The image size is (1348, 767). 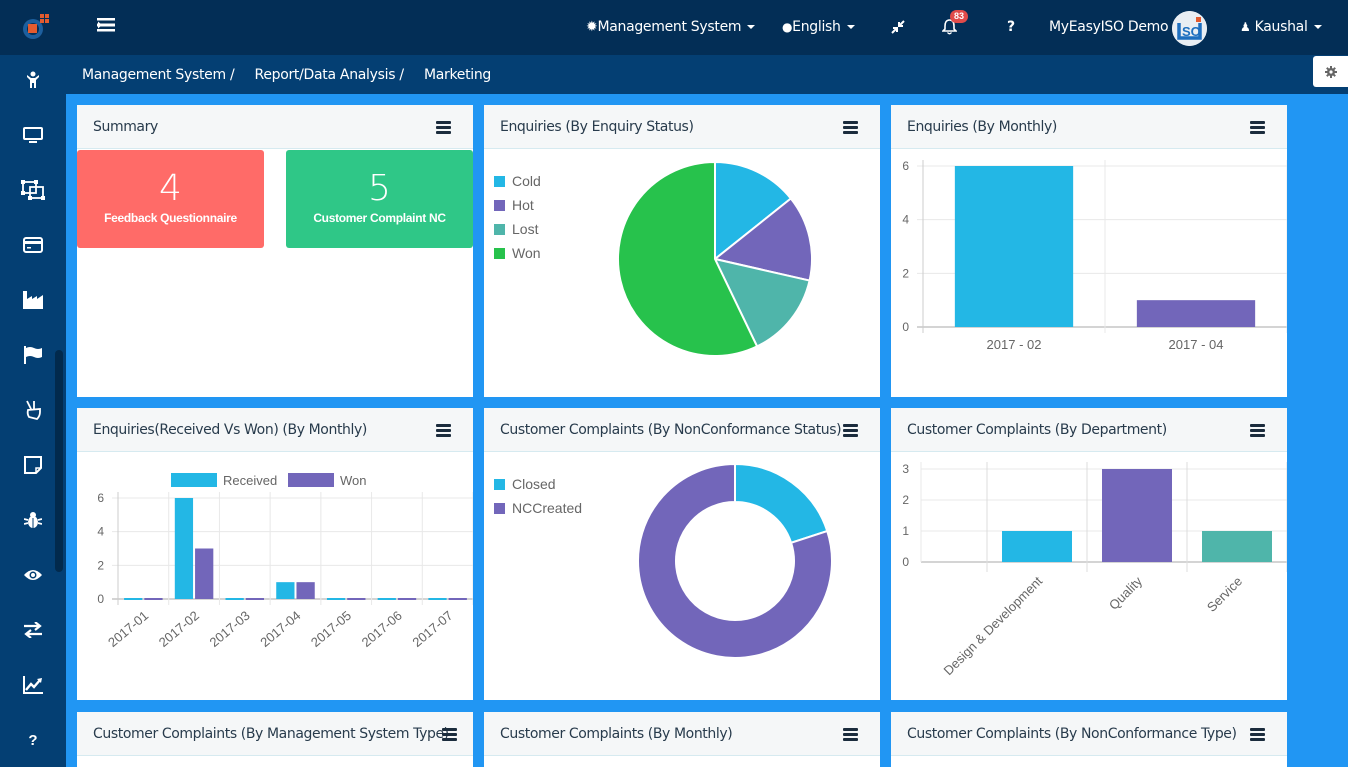 I want to click on notification-count-badge: 83, so click(x=959, y=16).